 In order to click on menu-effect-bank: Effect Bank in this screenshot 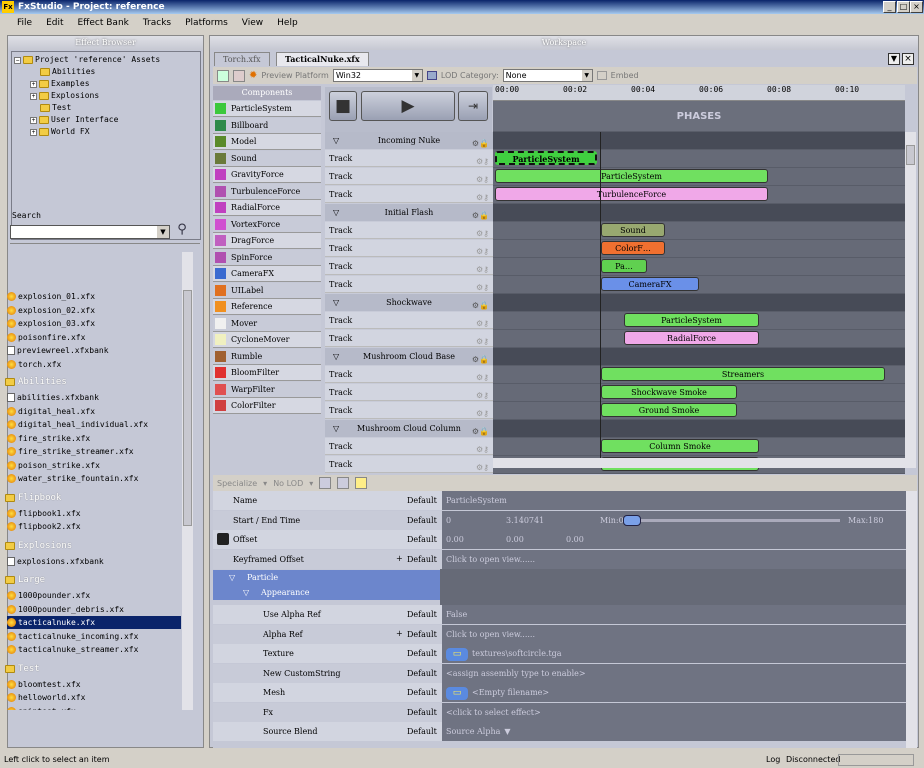, I will do `click(103, 23)`.